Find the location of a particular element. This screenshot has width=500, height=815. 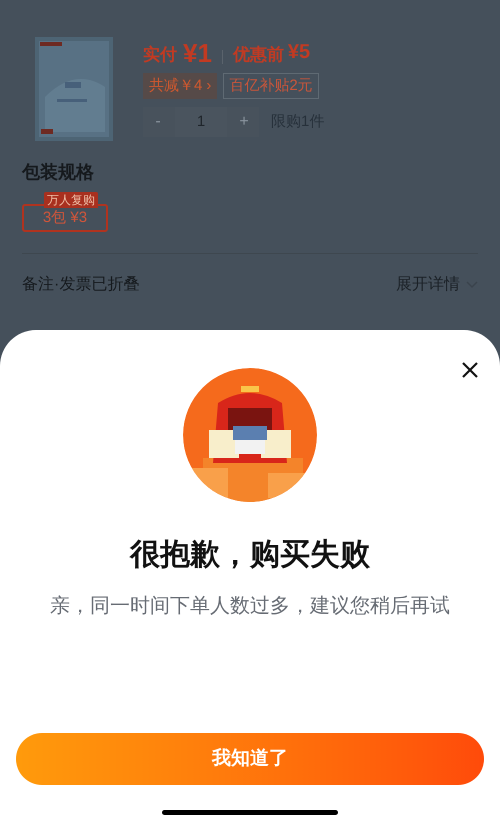

discount-button: 共减￥4 › is located at coordinates (180, 86).